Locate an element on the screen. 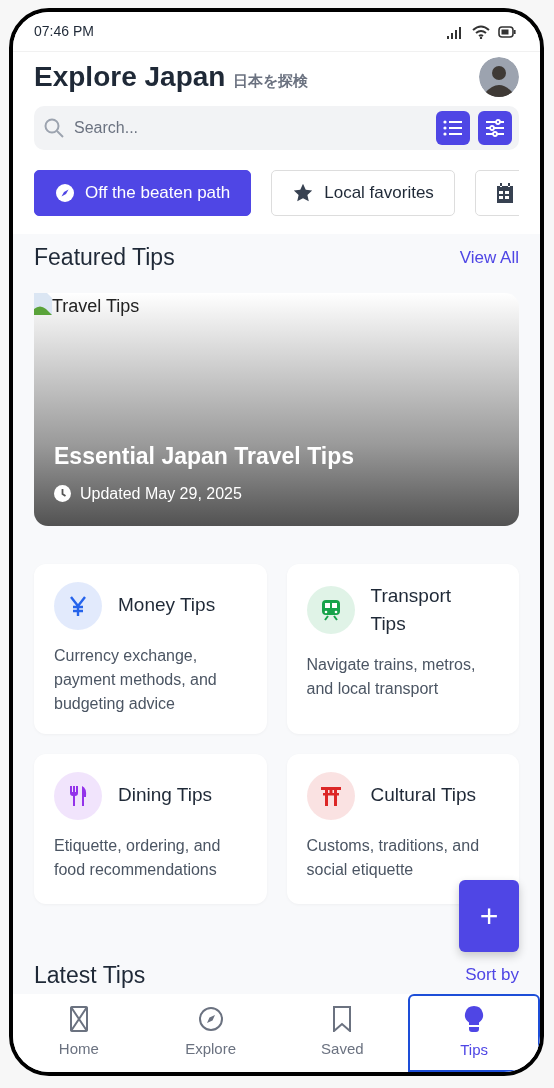  list-view-button is located at coordinates (453, 128).